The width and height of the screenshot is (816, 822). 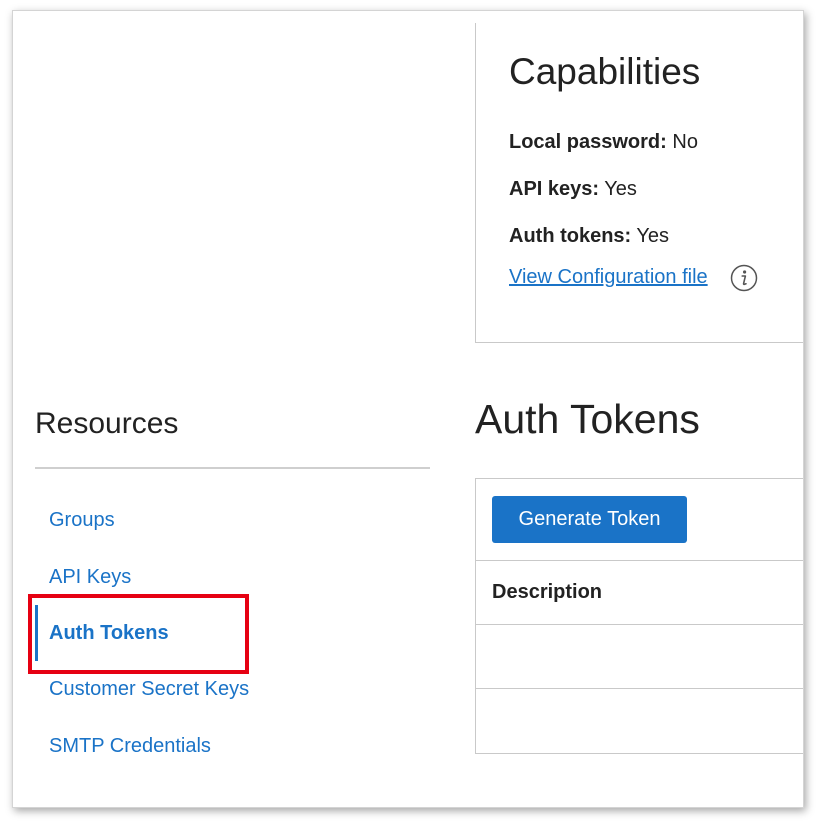 I want to click on auth-tokens-table: Generate Token Description, so click(x=639, y=616).